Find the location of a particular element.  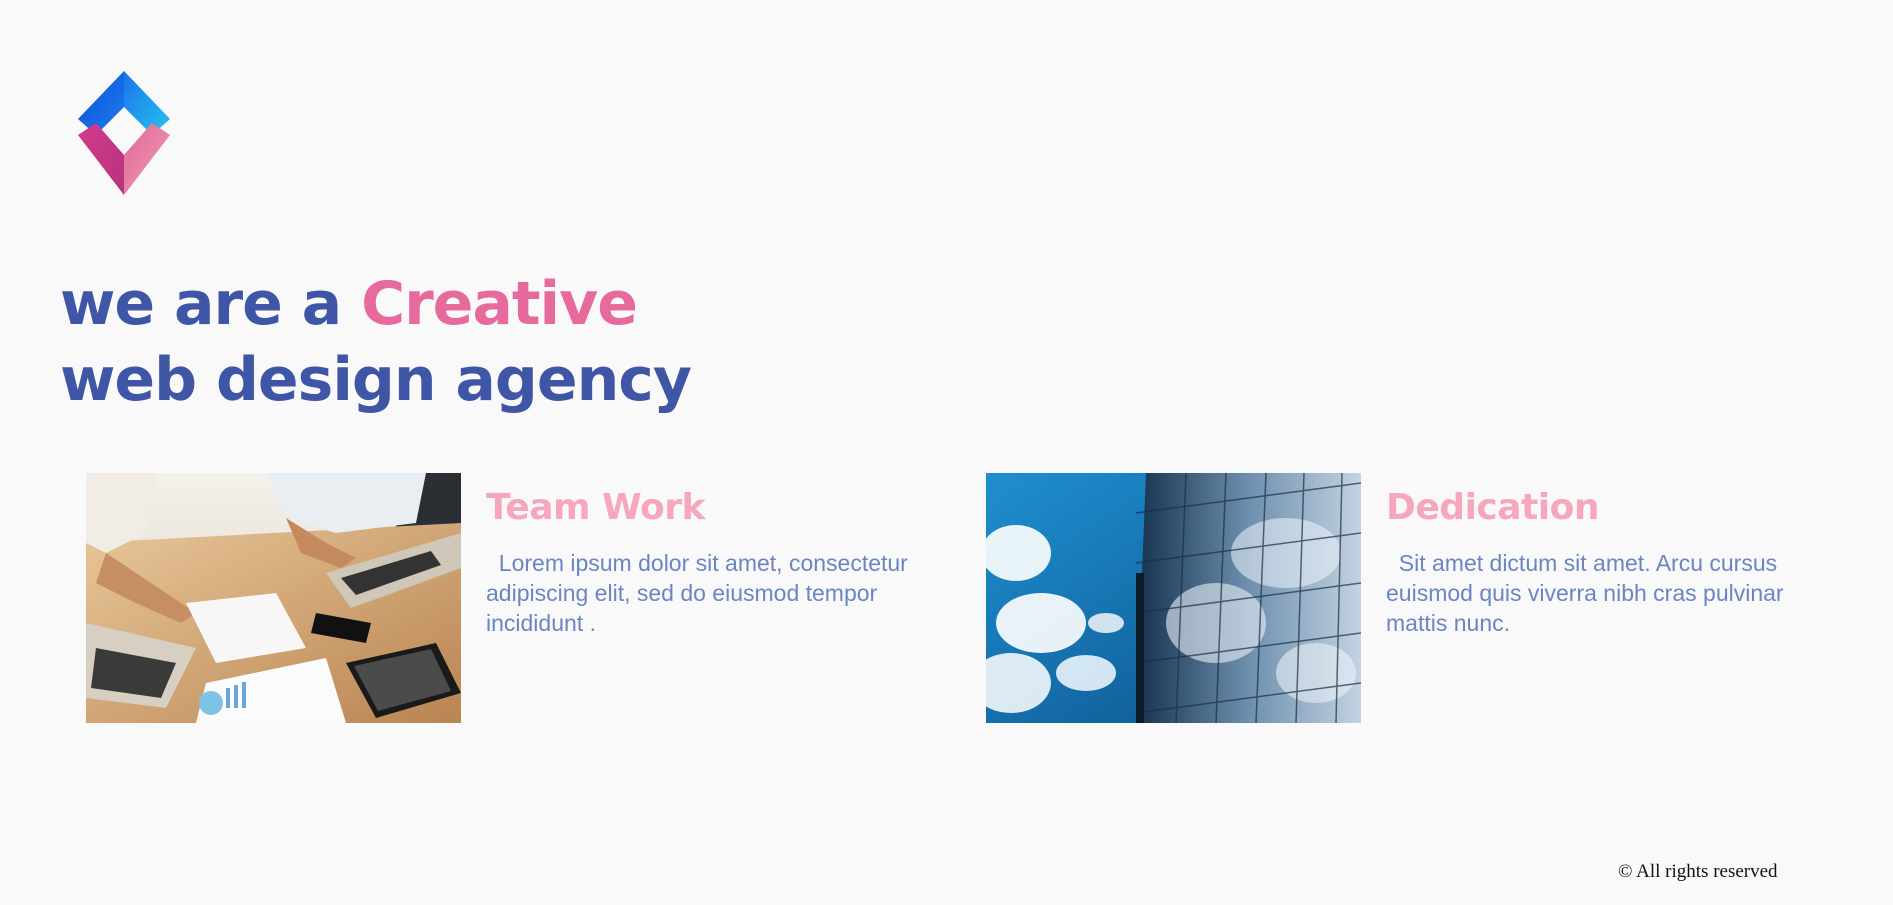

feature-title: Dedication is located at coordinates (1492, 507).